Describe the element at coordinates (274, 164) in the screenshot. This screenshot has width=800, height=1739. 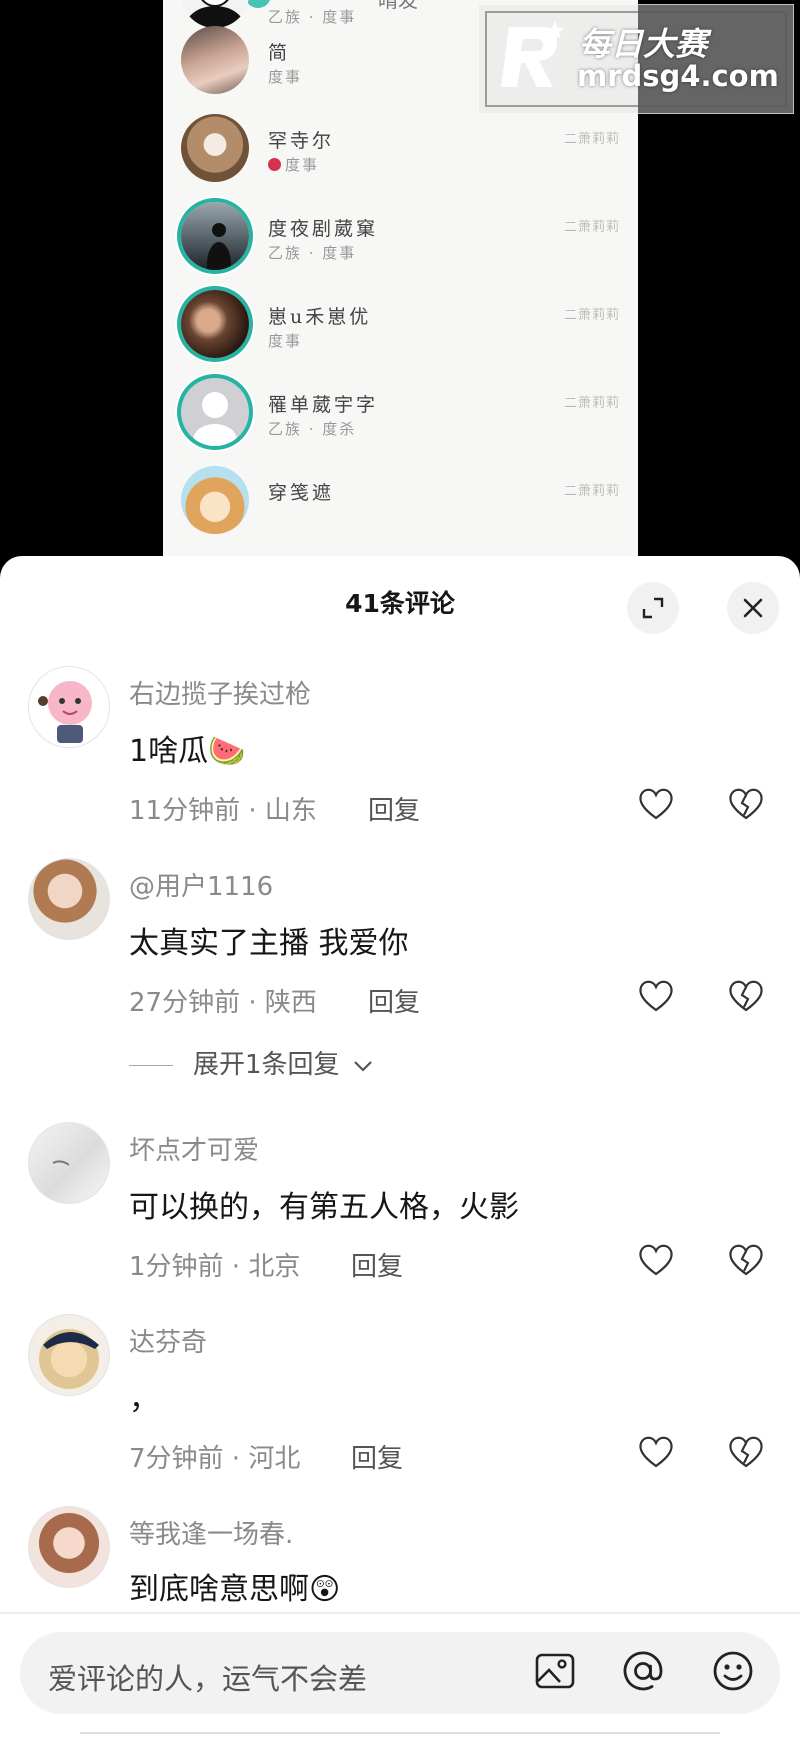
I see `red-badge-icon` at that location.